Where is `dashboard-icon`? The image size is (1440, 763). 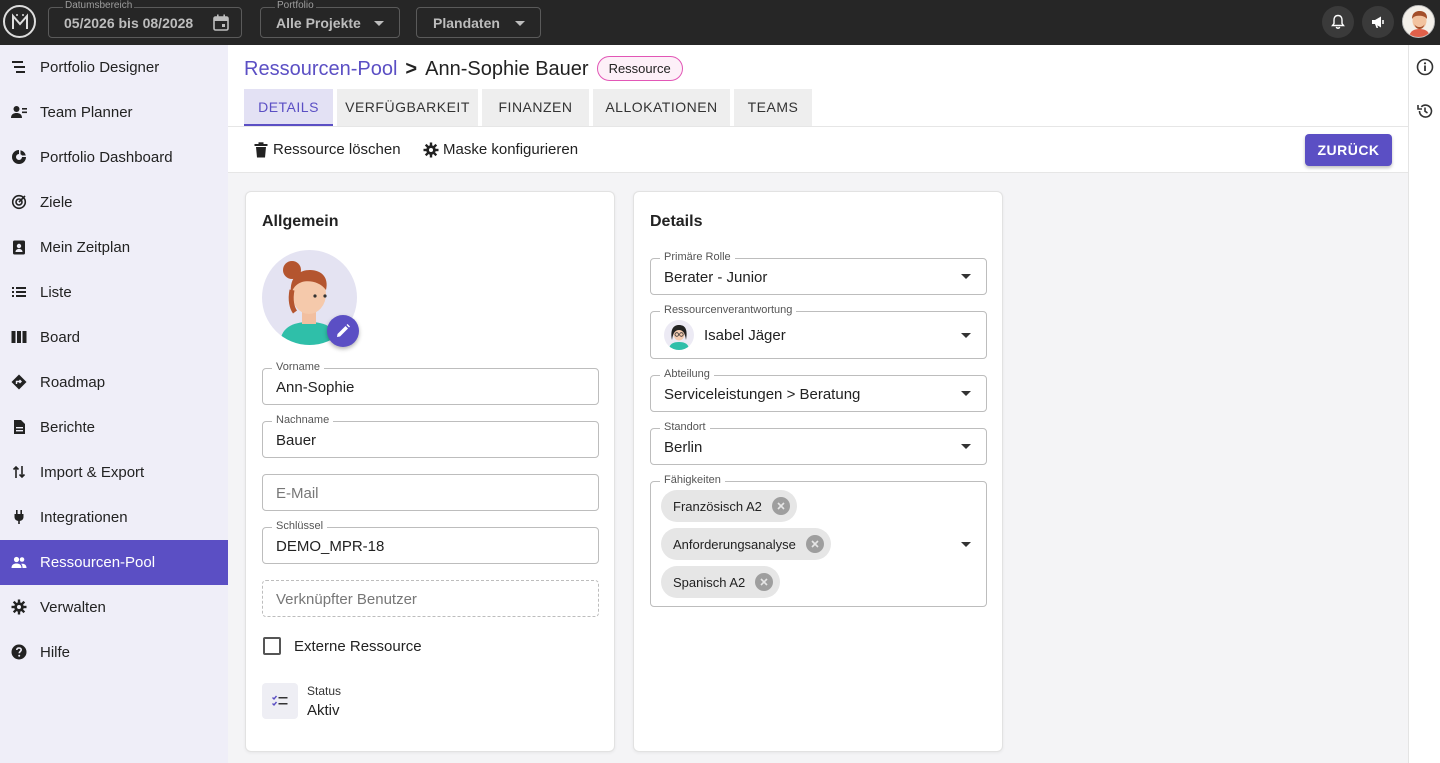 dashboard-icon is located at coordinates (19, 157).